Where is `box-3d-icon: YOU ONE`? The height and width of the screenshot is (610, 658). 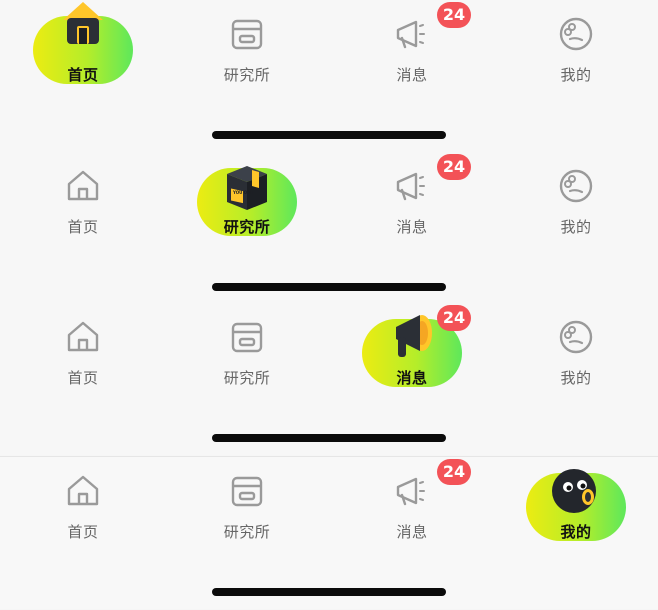
box-3d-icon: YOU ONE is located at coordinates (247, 188).